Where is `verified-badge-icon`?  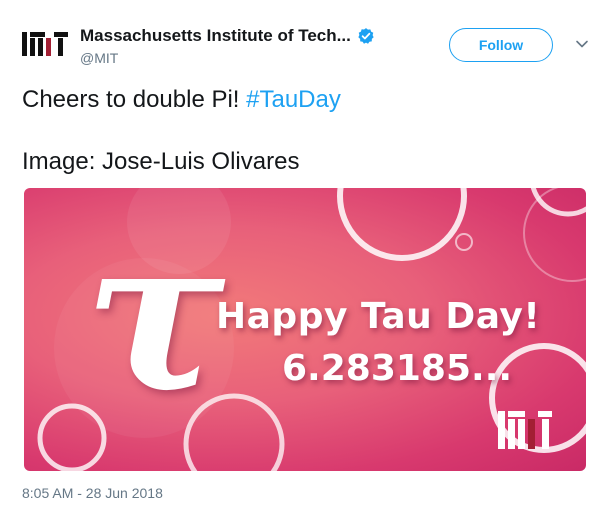
verified-badge-icon is located at coordinates (366, 36).